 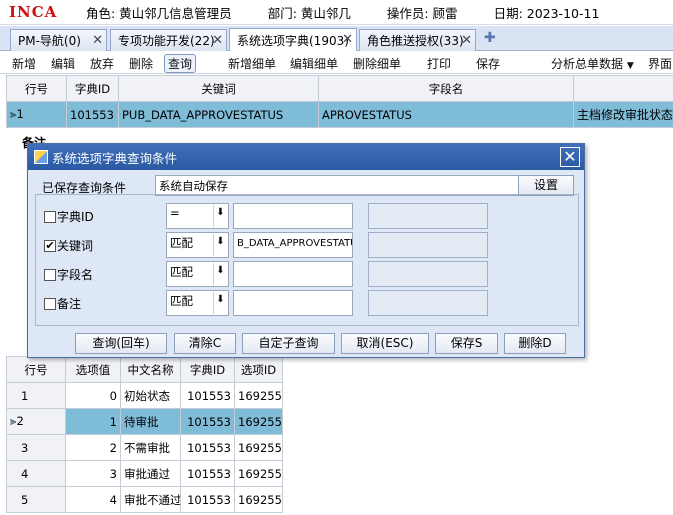 I want to click on condition-value-input: B_DATA_APPROVESTATUS, so click(x=293, y=245).